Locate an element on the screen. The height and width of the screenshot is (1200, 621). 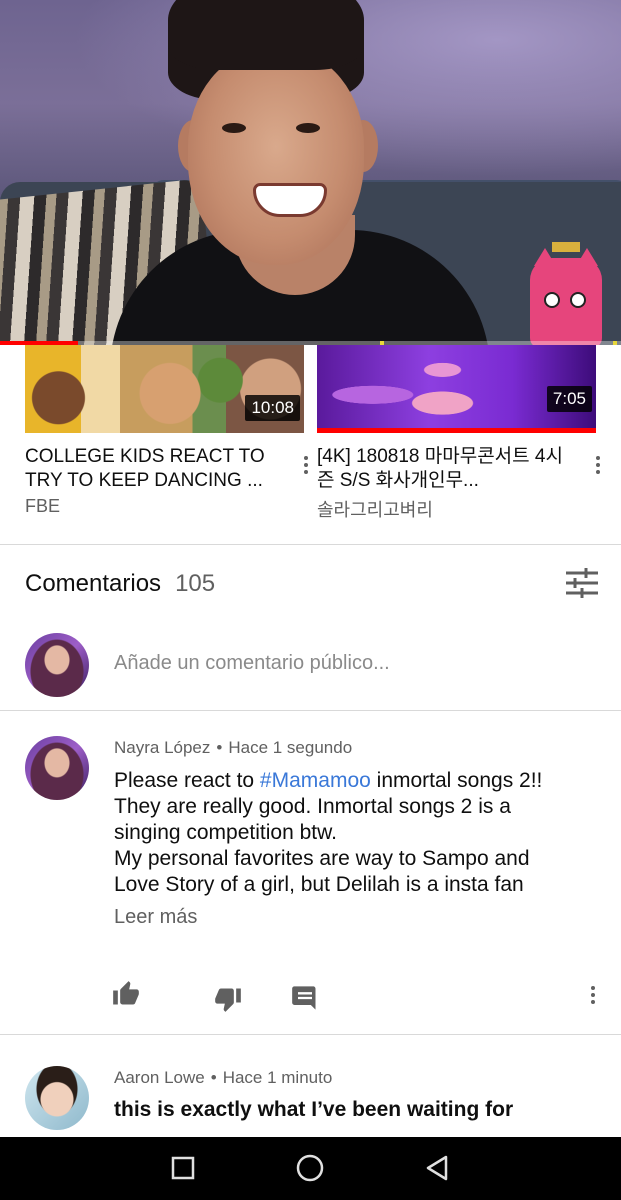
video-frame-person-hair-top is located at coordinates (266, 35).